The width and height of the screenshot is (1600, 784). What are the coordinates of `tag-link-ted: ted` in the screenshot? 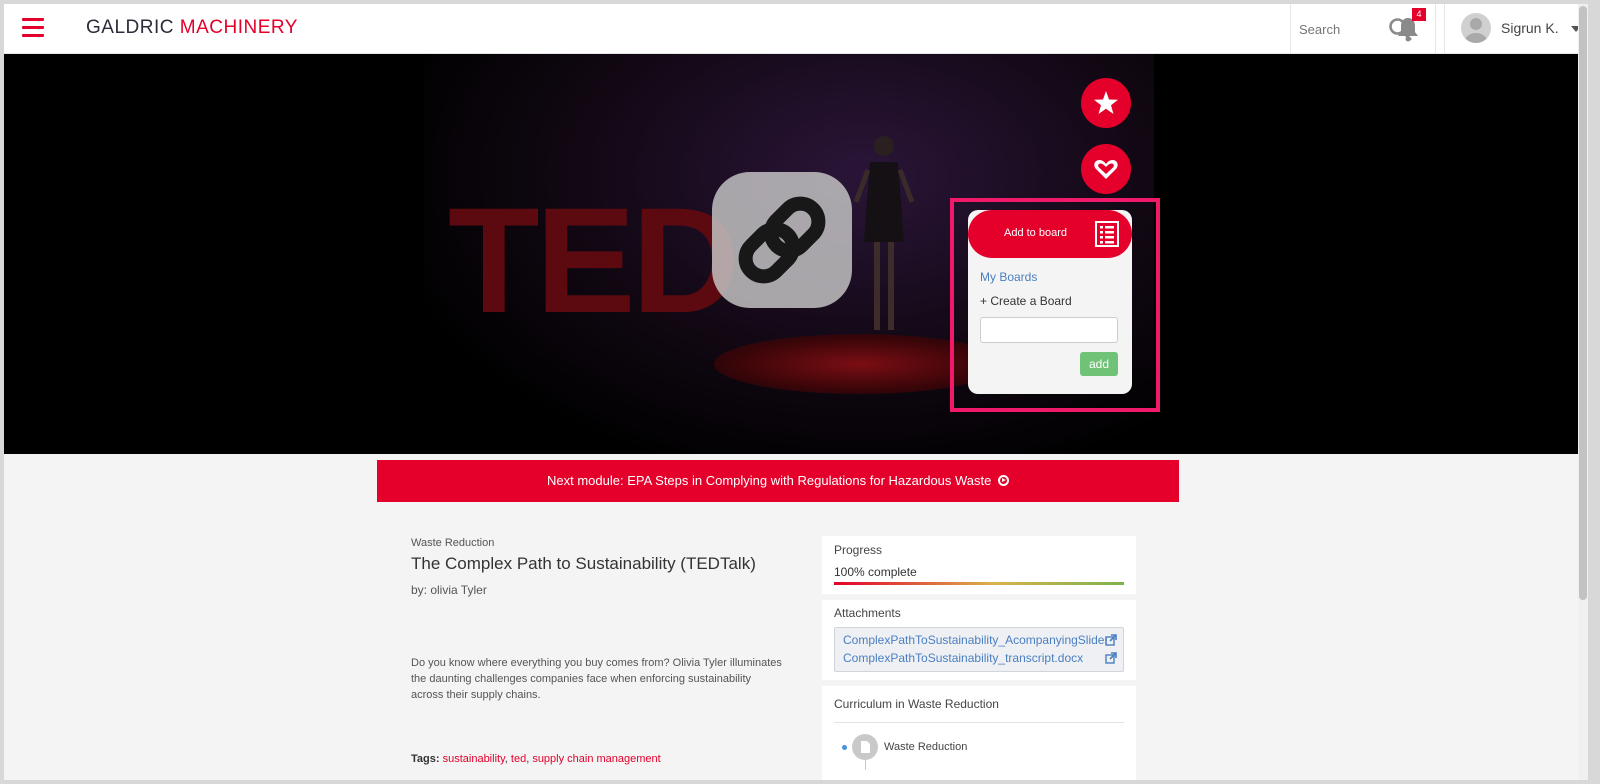 It's located at (518, 759).